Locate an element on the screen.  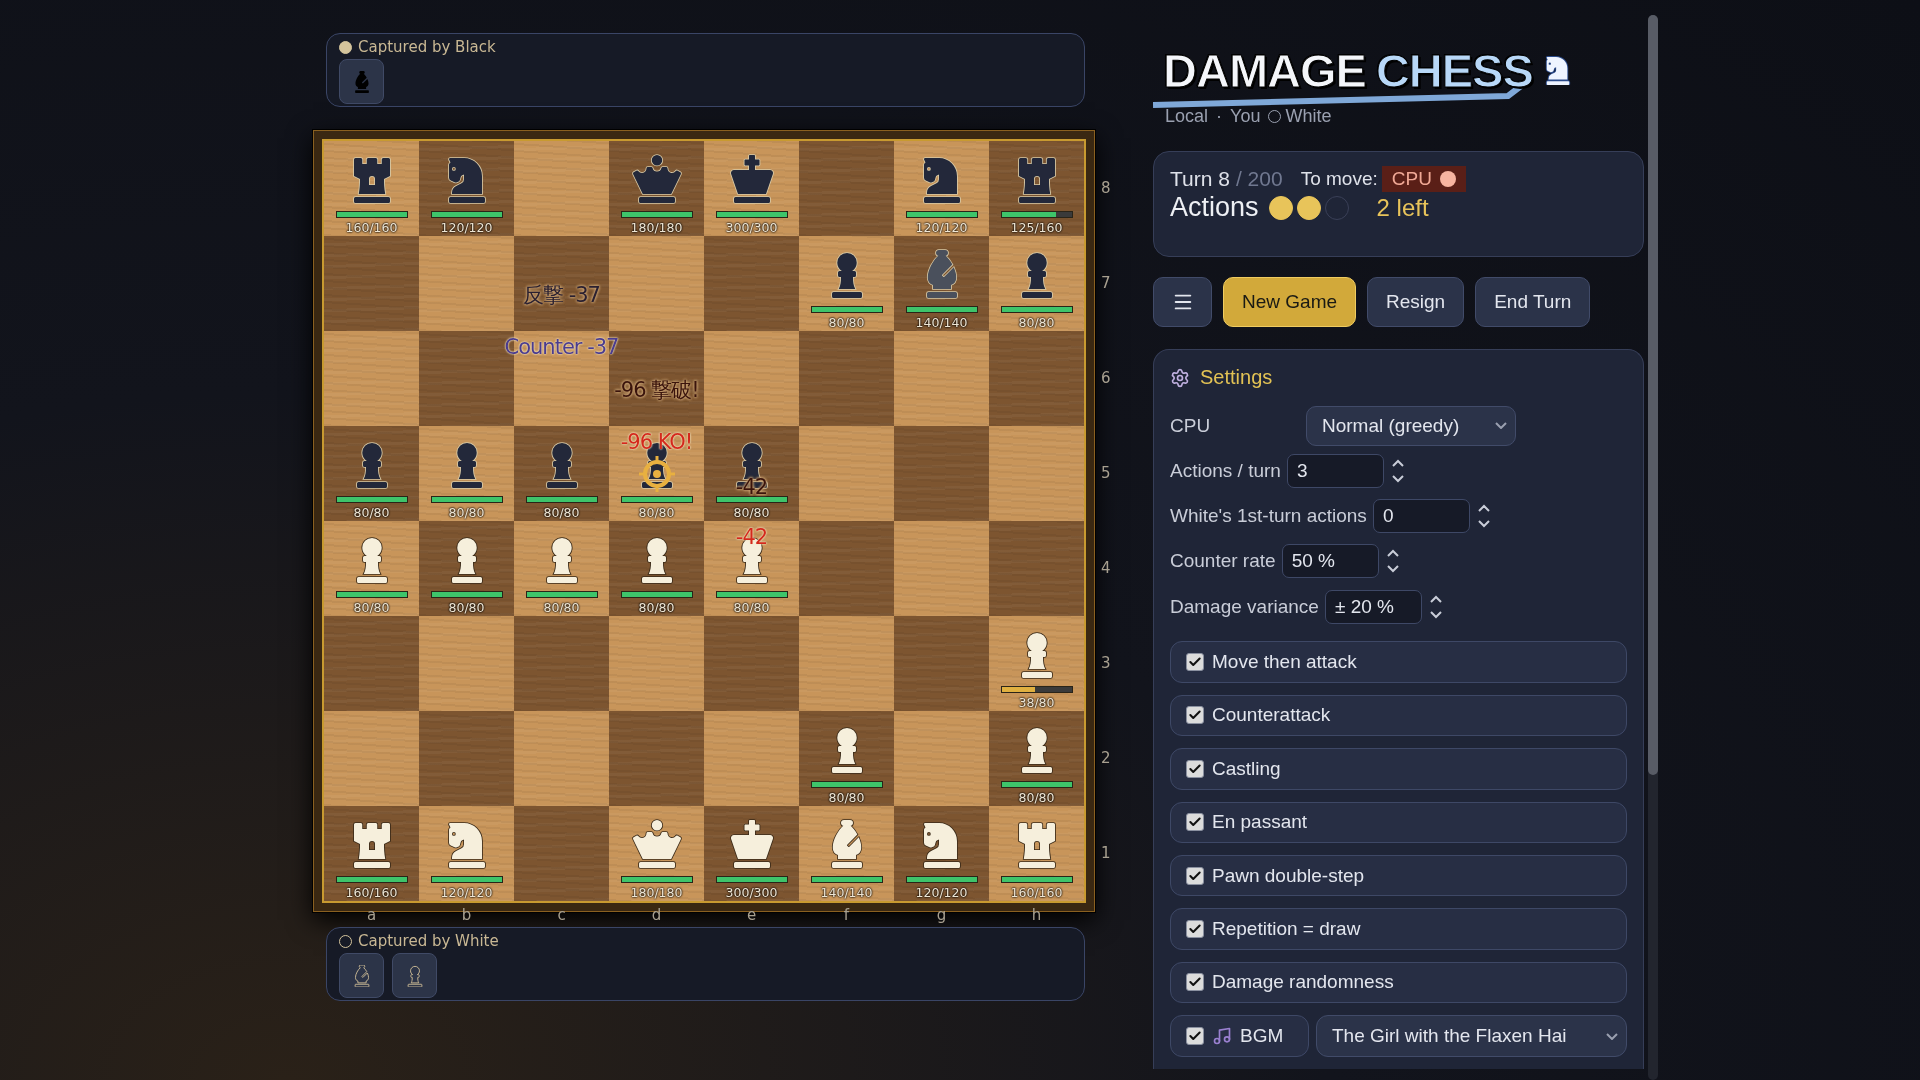
hp-text: 38/80 is located at coordinates (1036, 702).